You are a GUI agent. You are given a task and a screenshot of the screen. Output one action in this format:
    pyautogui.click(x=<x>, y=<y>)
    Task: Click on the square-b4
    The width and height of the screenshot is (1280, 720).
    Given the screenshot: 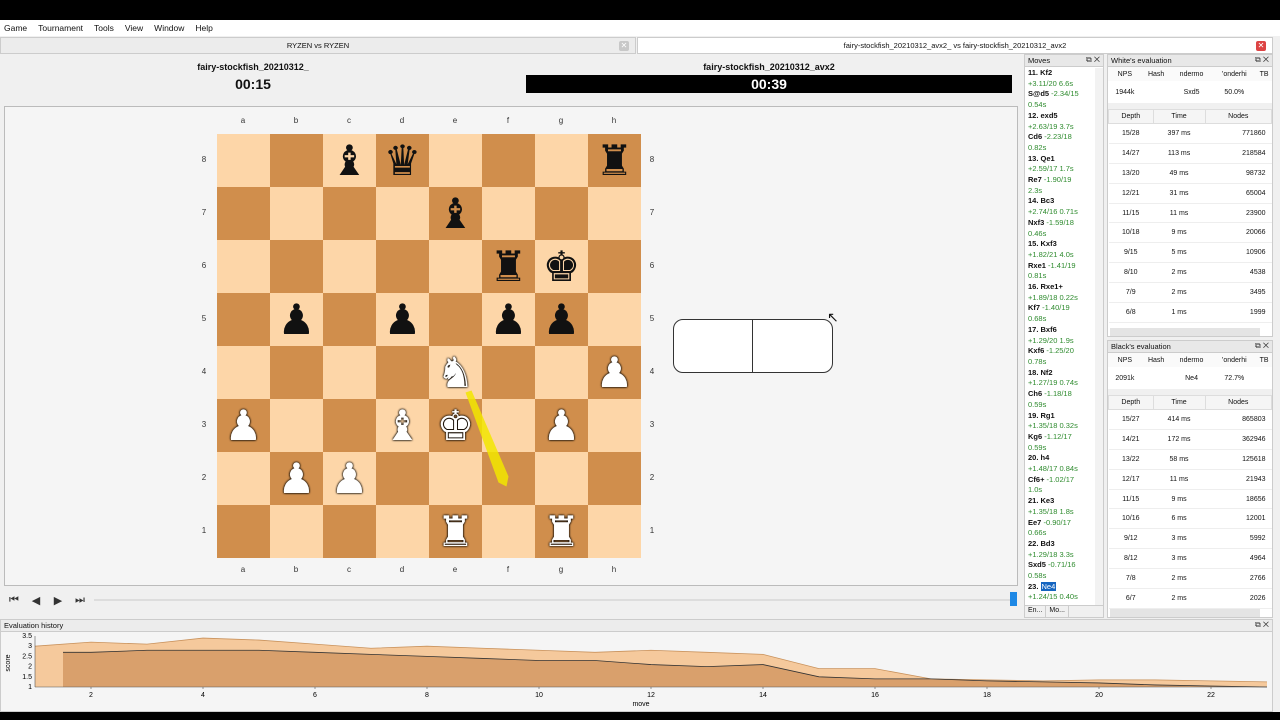 What is the action you would take?
    pyautogui.click(x=296, y=372)
    